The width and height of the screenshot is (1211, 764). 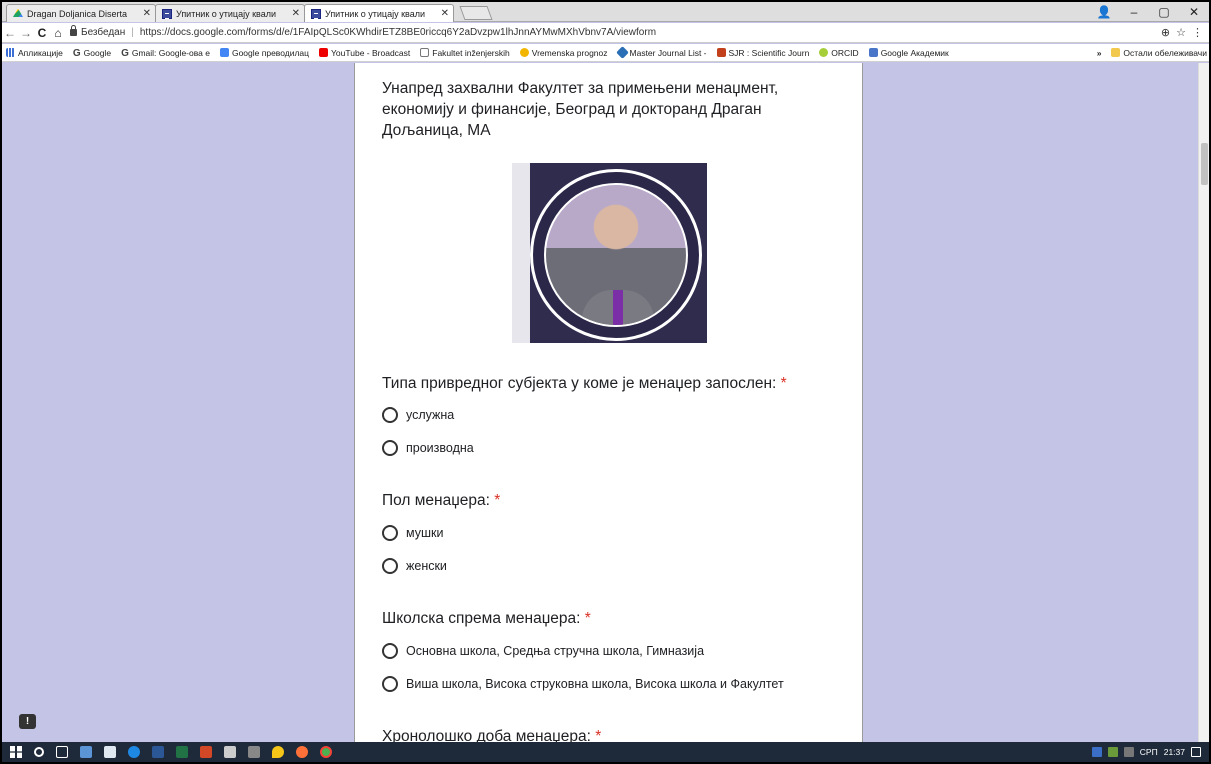 I want to click on bookmark-weather: Vremenska prognoz, so click(x=563, y=53).